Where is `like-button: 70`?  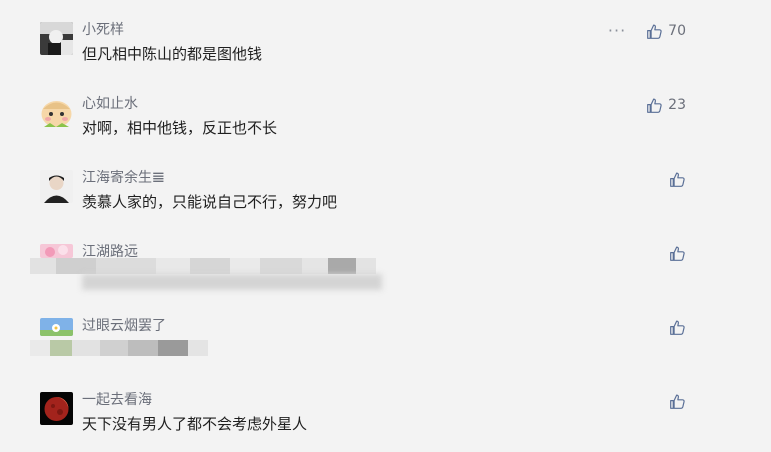 like-button: 70 is located at coordinates (666, 31).